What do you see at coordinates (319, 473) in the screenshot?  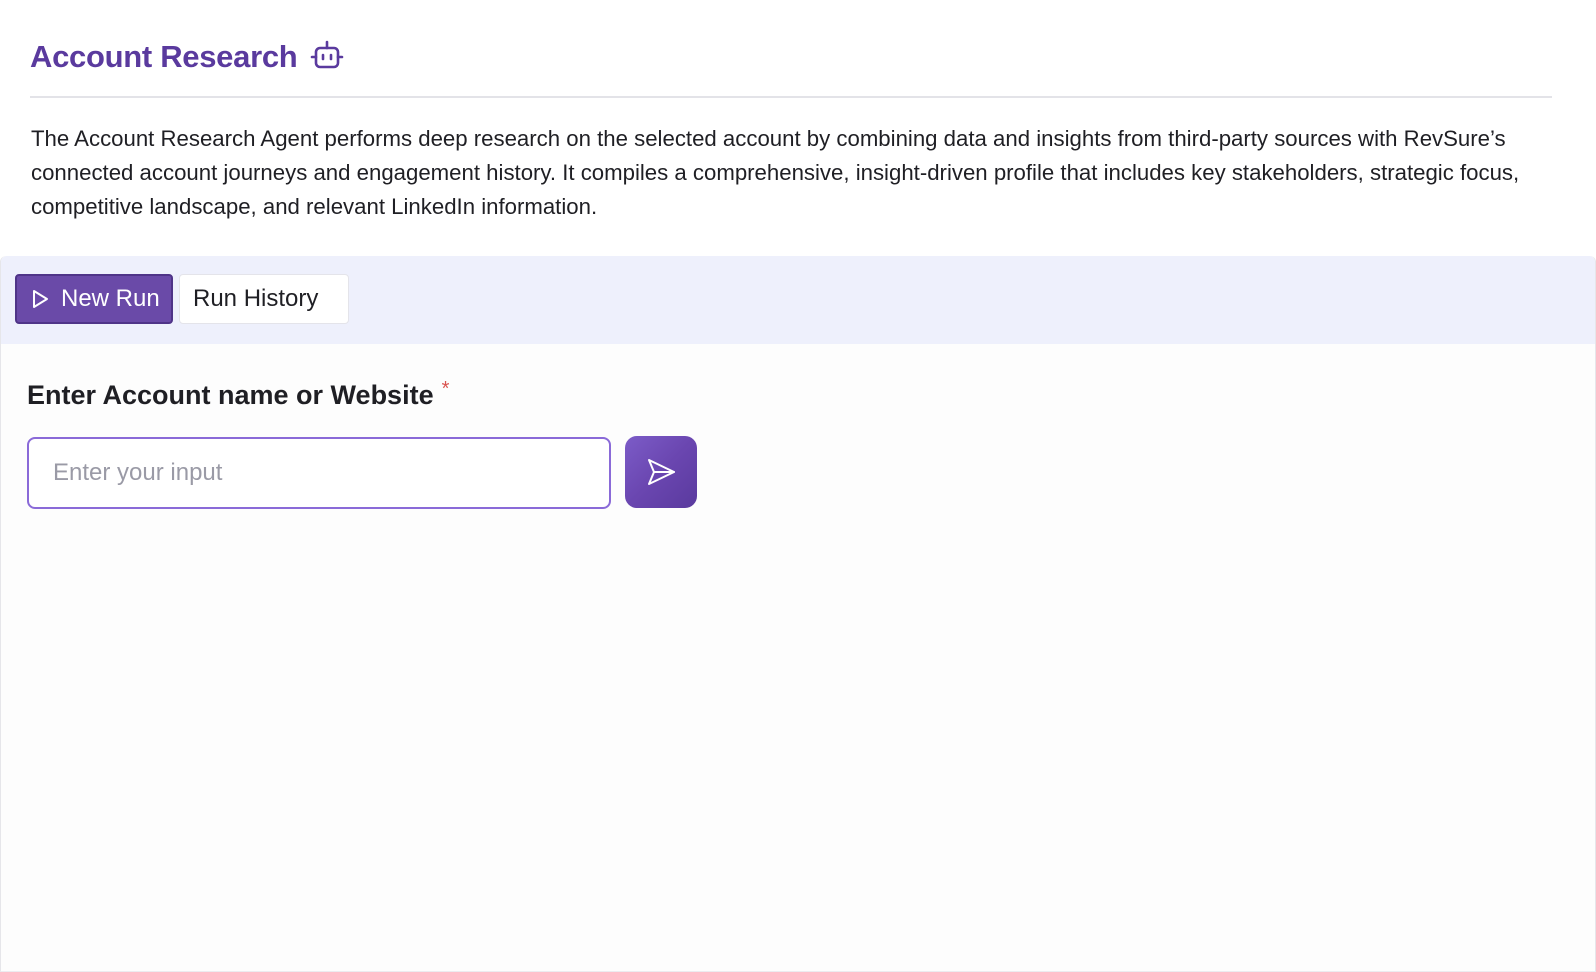 I see `account-input` at bounding box center [319, 473].